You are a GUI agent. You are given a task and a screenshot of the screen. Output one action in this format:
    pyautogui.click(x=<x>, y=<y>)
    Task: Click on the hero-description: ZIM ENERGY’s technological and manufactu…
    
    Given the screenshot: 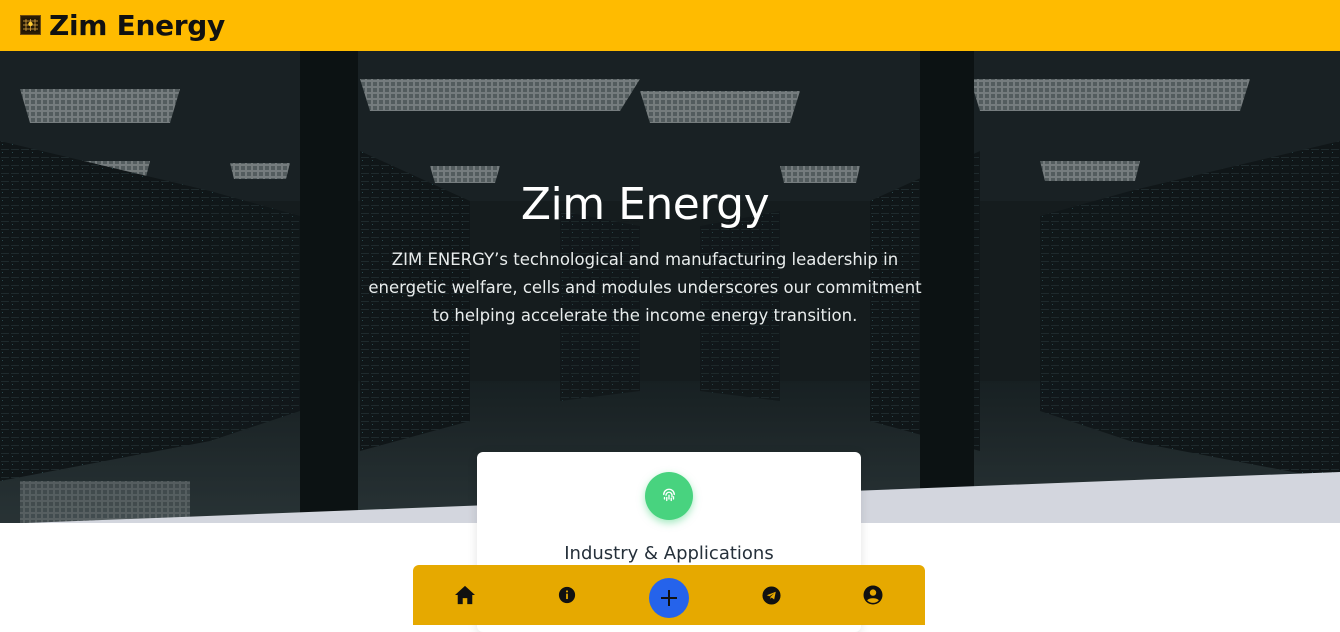 What is the action you would take?
    pyautogui.click(x=645, y=287)
    